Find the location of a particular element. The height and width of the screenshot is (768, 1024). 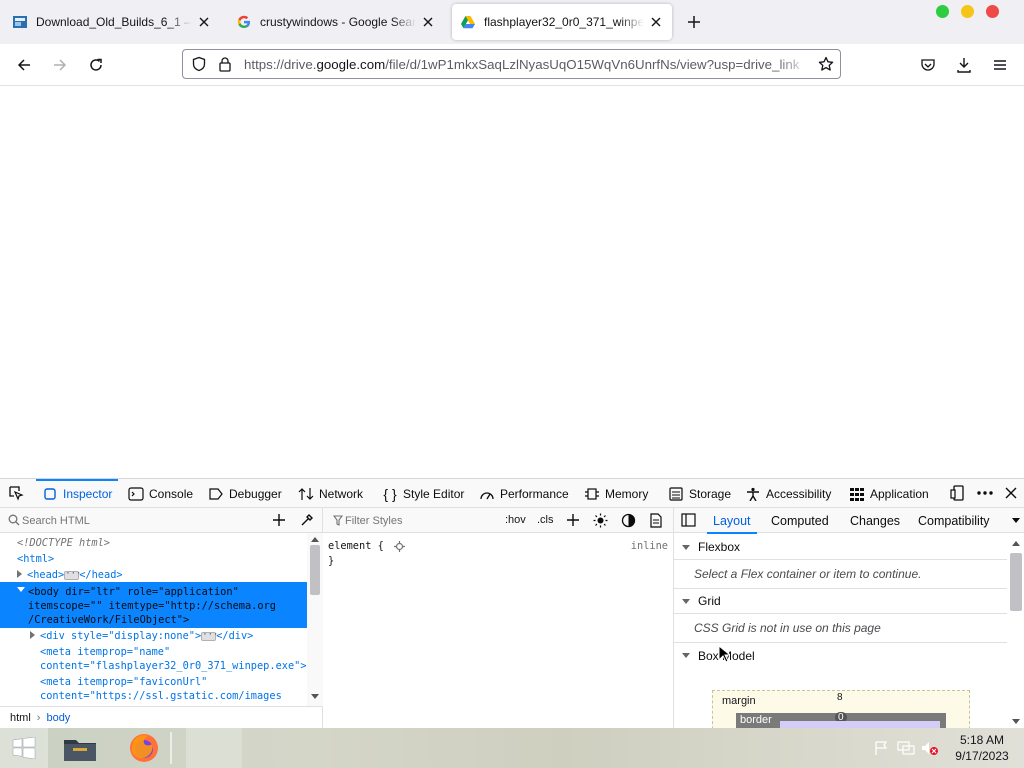

tab-flashplayer: flashplayer32_0r0_371_winpep.exe is located at coordinates (562, 22).